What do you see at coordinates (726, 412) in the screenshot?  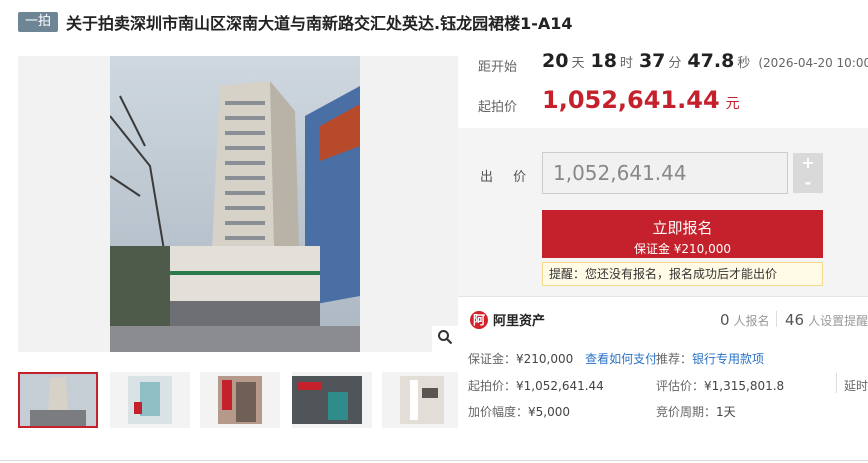 I see `cycle-value: 1天` at bounding box center [726, 412].